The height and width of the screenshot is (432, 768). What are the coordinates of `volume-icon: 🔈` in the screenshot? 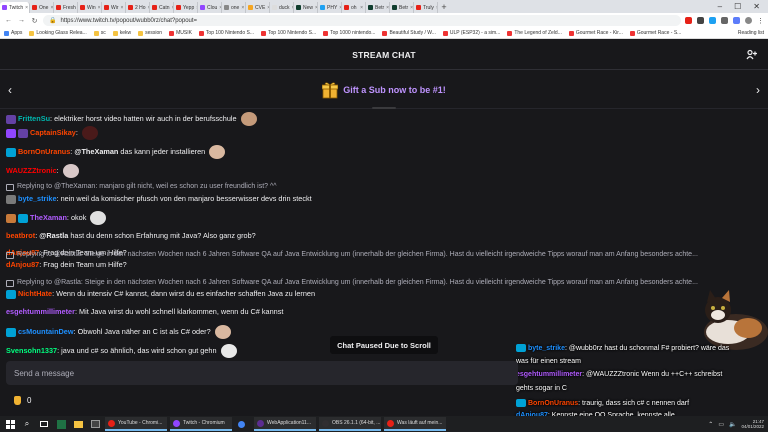 It's located at (732, 424).